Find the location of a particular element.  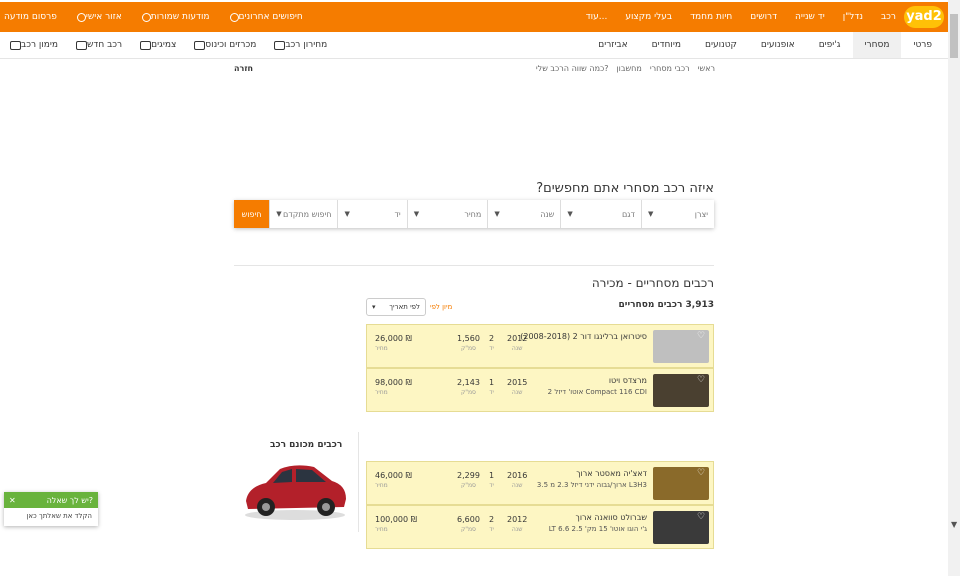

breadcrumb-value: כמה שווה הרכב שלי? is located at coordinates (572, 68).